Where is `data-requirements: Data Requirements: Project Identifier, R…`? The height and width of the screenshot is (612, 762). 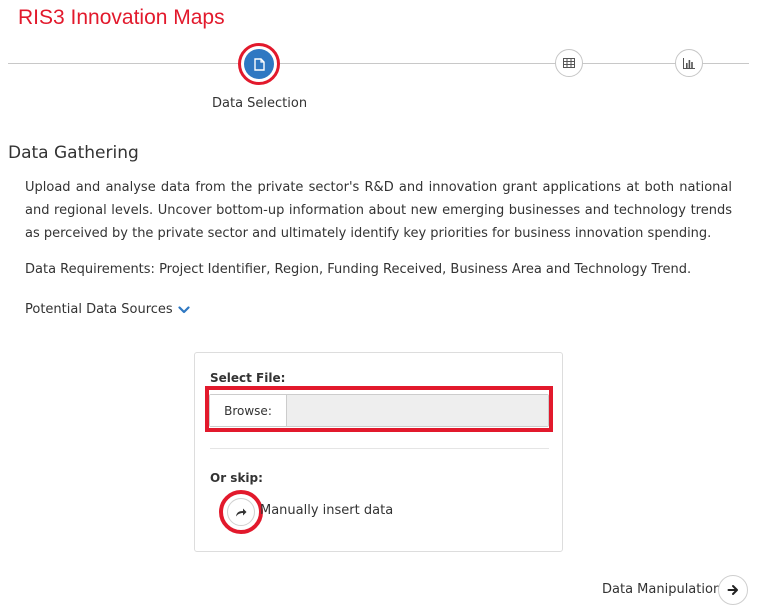
data-requirements: Data Requirements: Project Identifier, R… is located at coordinates (358, 269).